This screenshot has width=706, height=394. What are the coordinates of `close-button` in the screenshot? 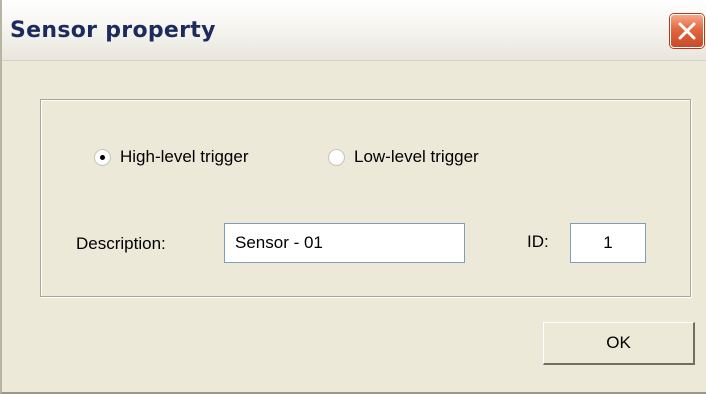 It's located at (687, 31).